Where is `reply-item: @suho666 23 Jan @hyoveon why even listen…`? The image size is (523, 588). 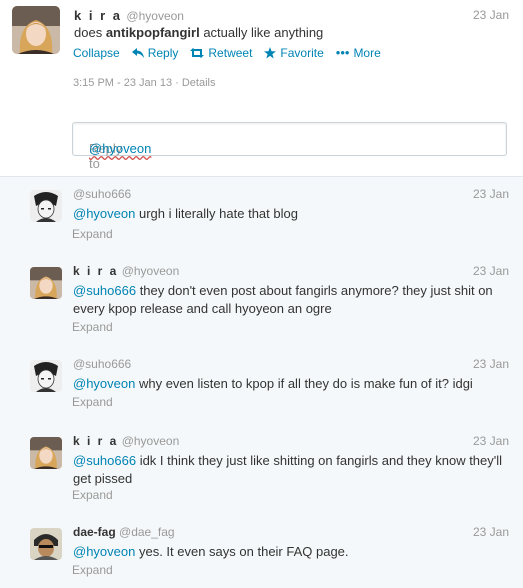 reply-item: @suho666 23 Jan @hyoveon why even listen… is located at coordinates (261, 386).